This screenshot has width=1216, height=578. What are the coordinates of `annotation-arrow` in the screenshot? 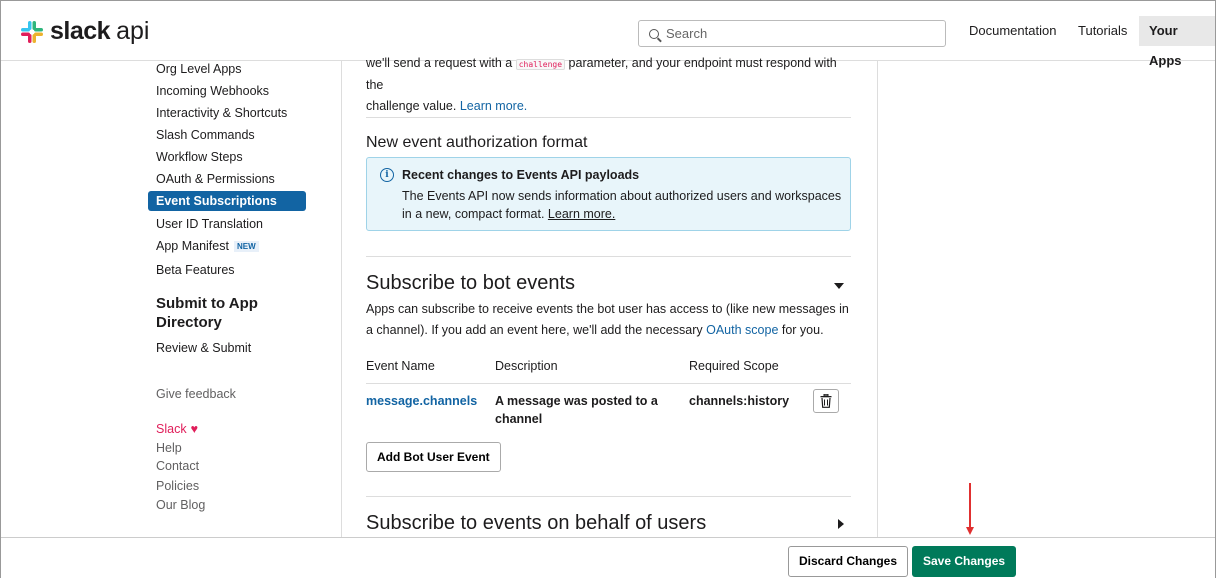 It's located at (970, 505).